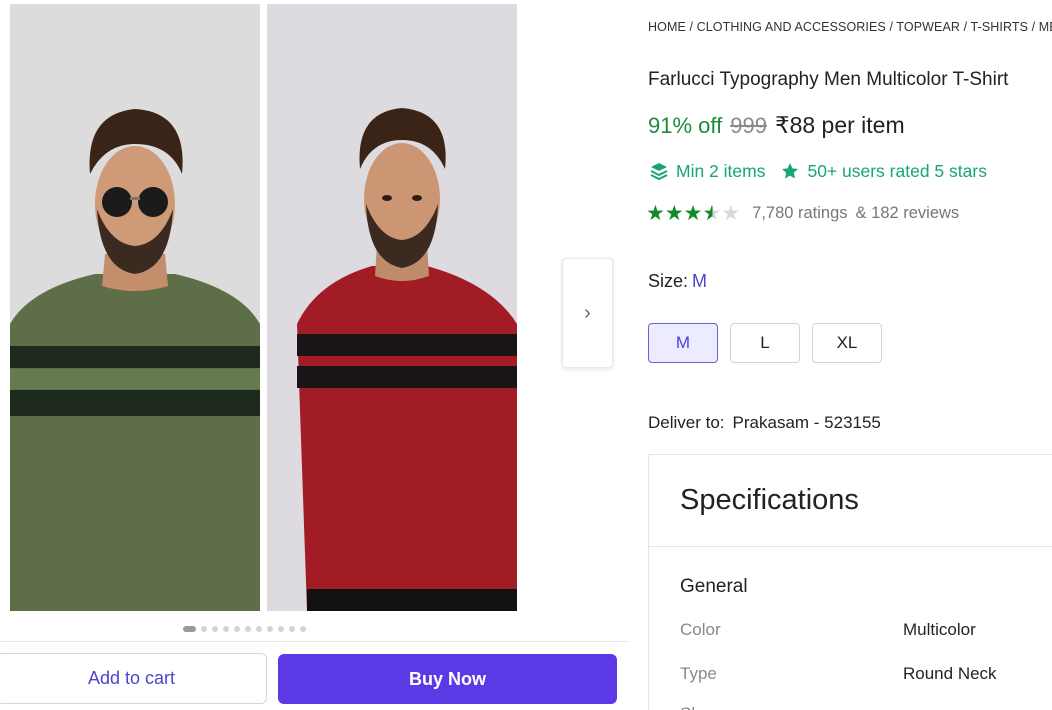 The image size is (1052, 710). What do you see at coordinates (847, 343) in the screenshot?
I see `size-option-xl: XL` at bounding box center [847, 343].